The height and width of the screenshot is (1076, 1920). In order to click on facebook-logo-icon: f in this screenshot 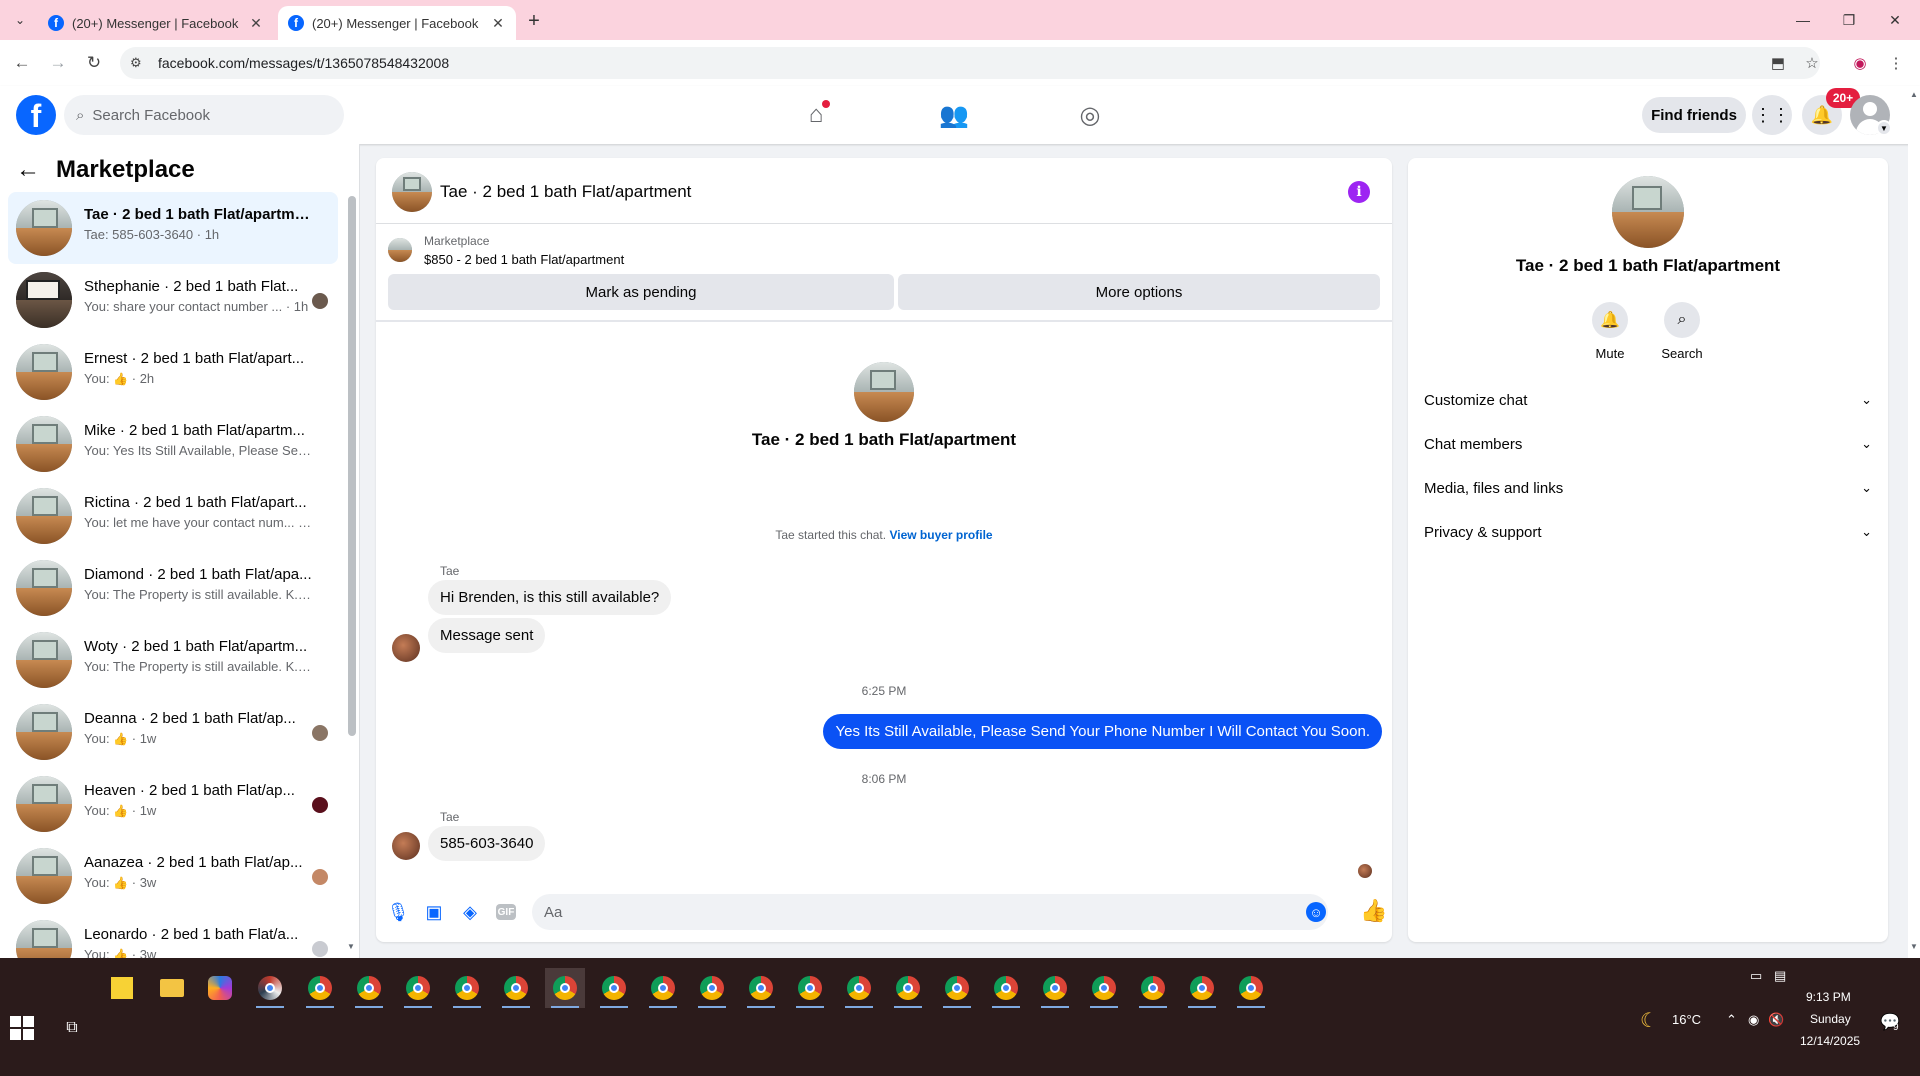, I will do `click(36, 115)`.